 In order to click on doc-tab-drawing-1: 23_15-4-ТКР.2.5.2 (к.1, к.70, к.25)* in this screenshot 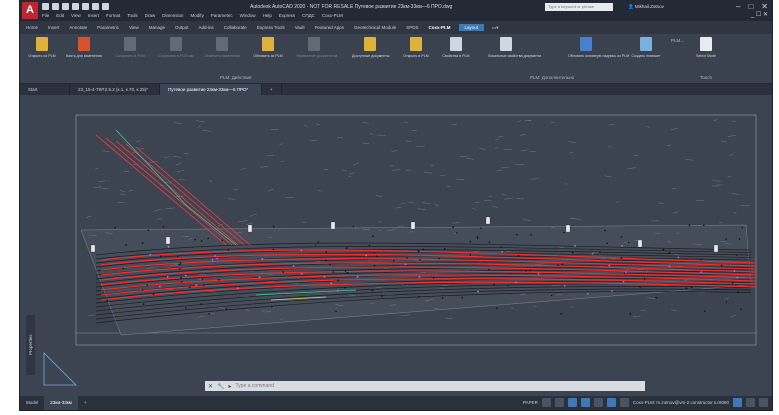, I will do `click(115, 89)`.